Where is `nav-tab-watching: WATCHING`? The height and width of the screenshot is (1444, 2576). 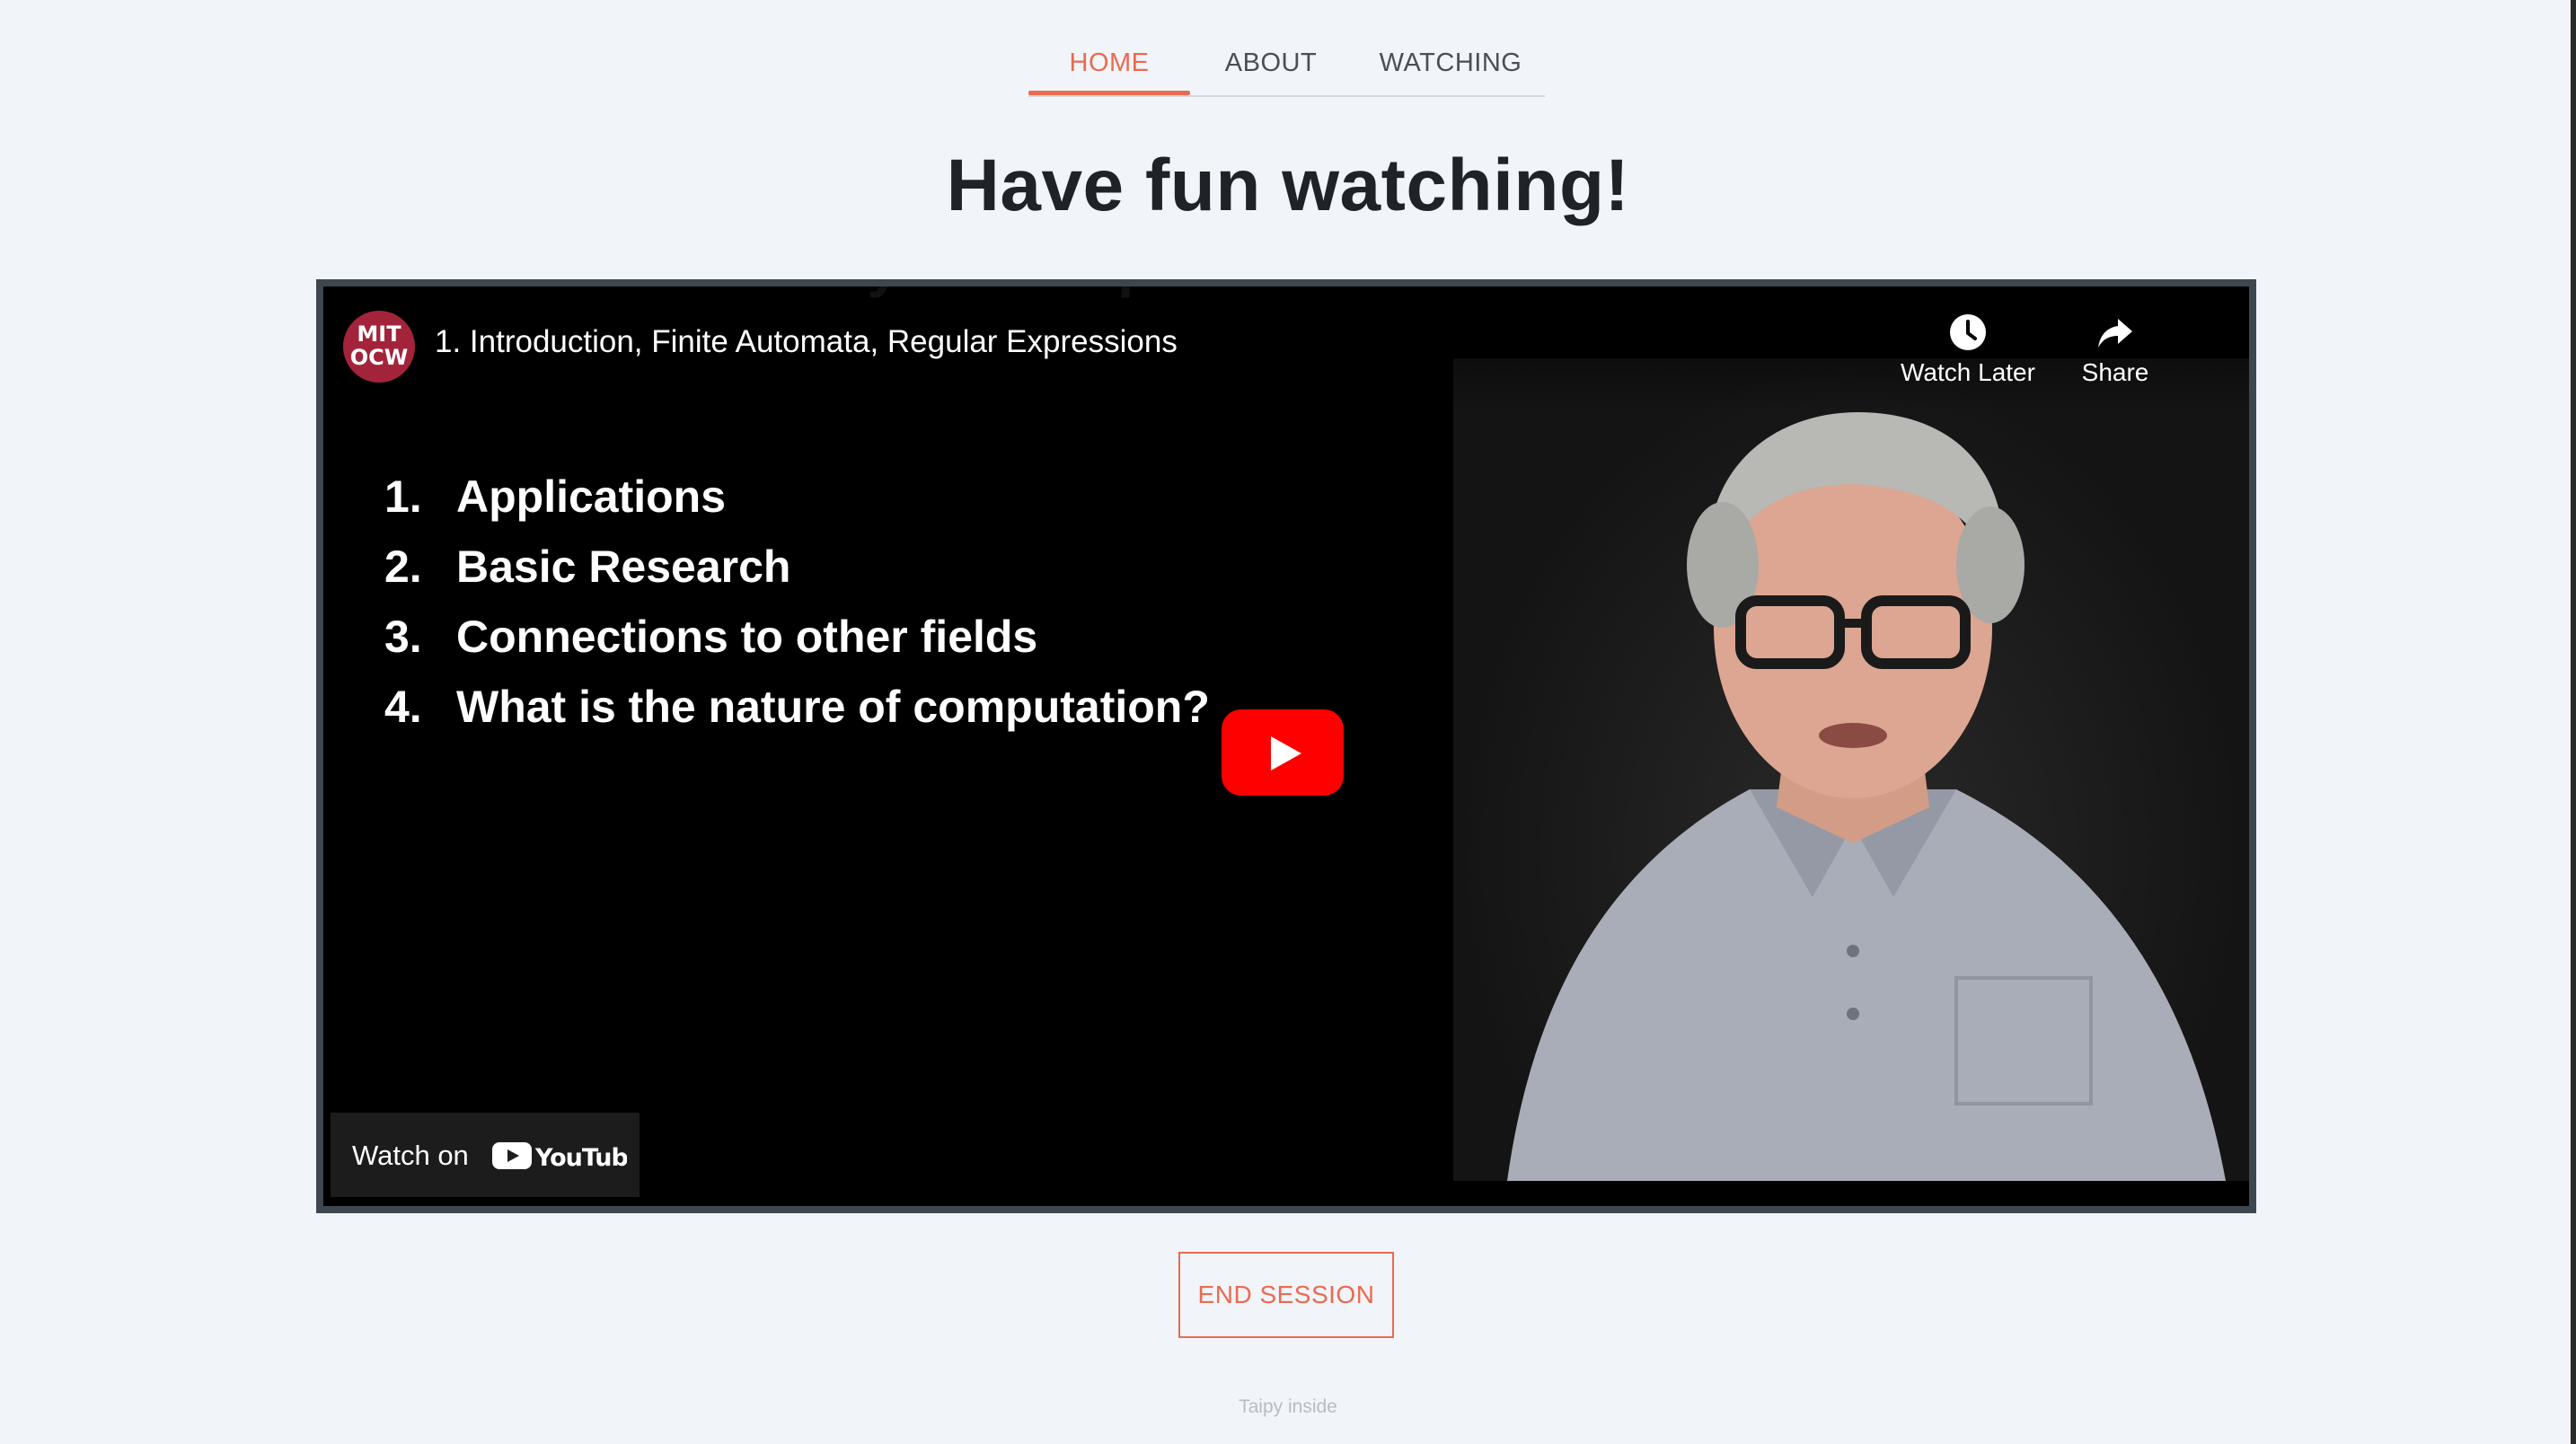 nav-tab-watching: WATCHING is located at coordinates (1450, 63).